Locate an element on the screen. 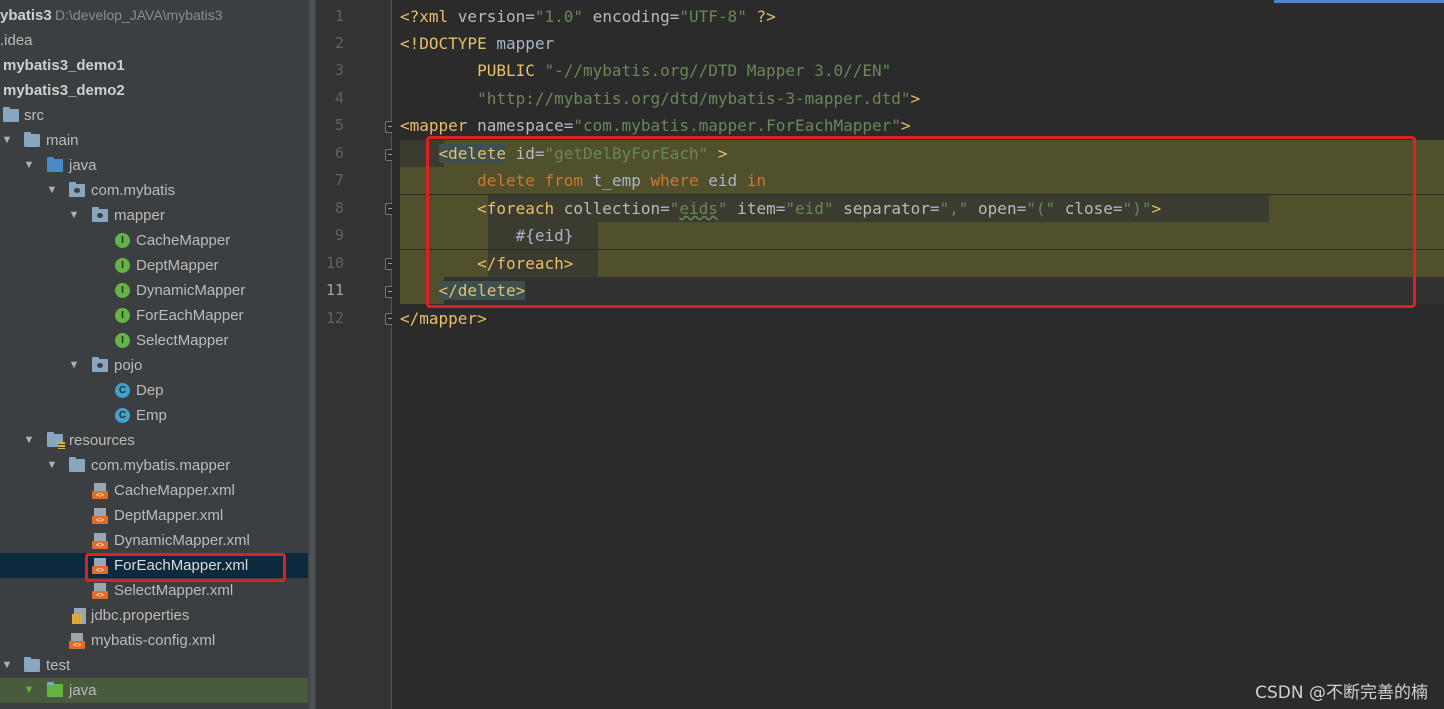 The height and width of the screenshot is (709, 1444). test-folder-icon is located at coordinates (55, 689).